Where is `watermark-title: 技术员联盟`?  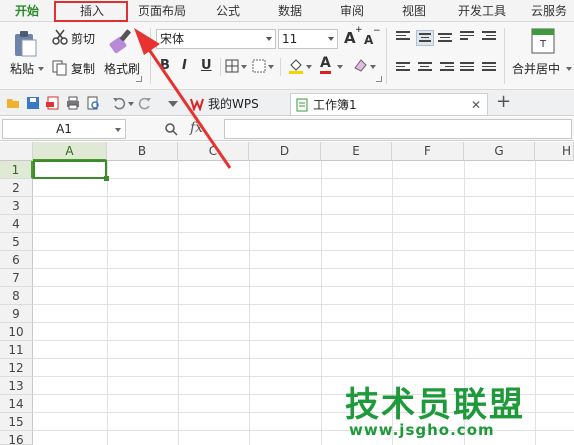
watermark-title: 技术员联盟 is located at coordinates (435, 405).